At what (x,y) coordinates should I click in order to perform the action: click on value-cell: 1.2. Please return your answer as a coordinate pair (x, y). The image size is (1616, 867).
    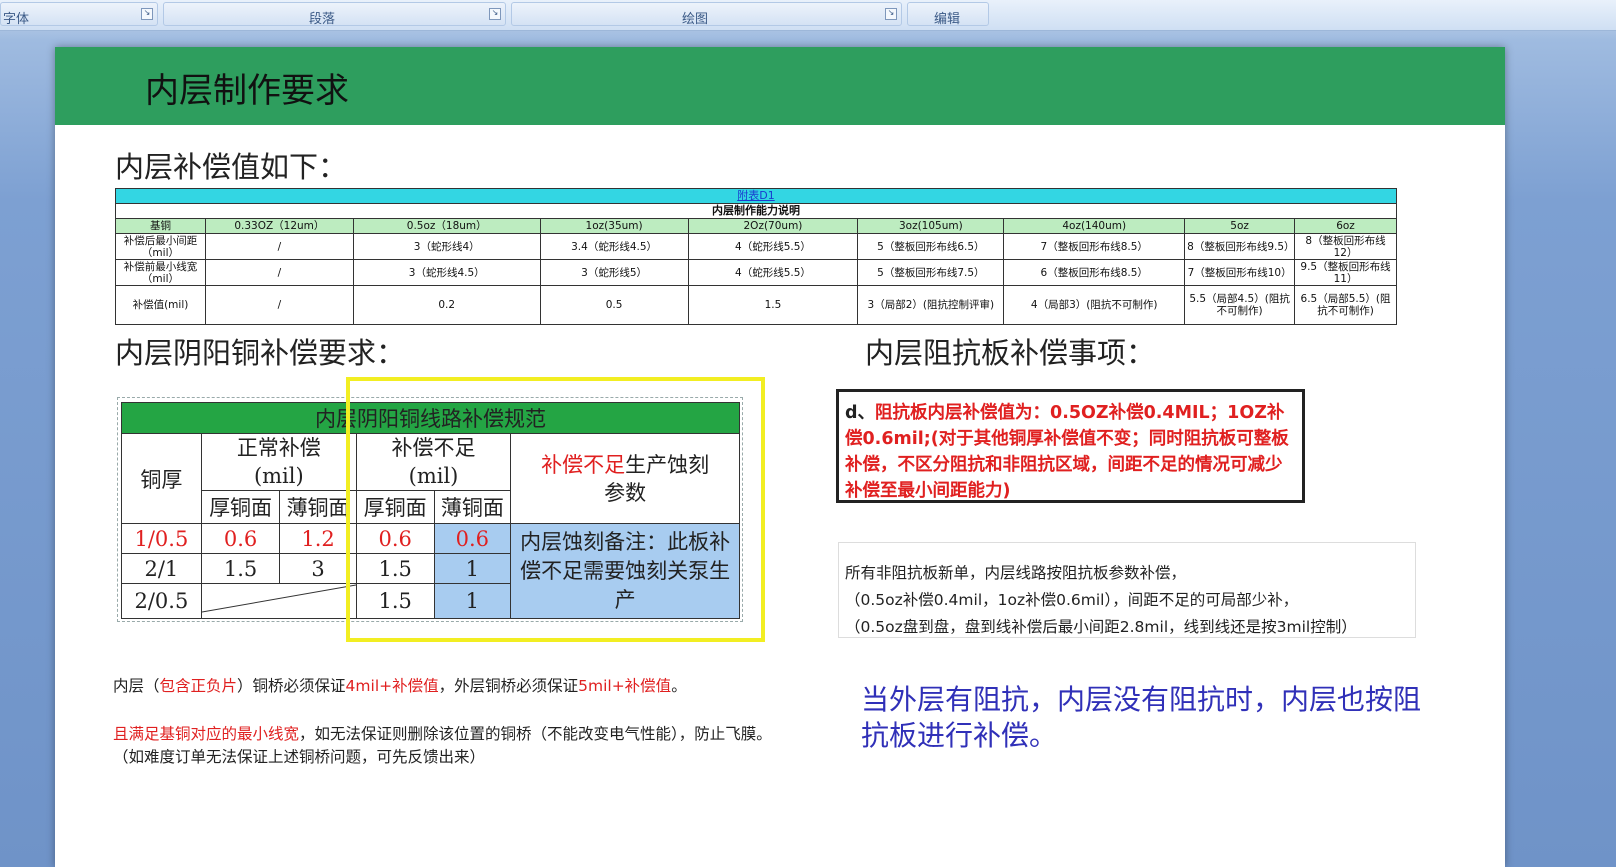
    Looking at the image, I should click on (318, 538).